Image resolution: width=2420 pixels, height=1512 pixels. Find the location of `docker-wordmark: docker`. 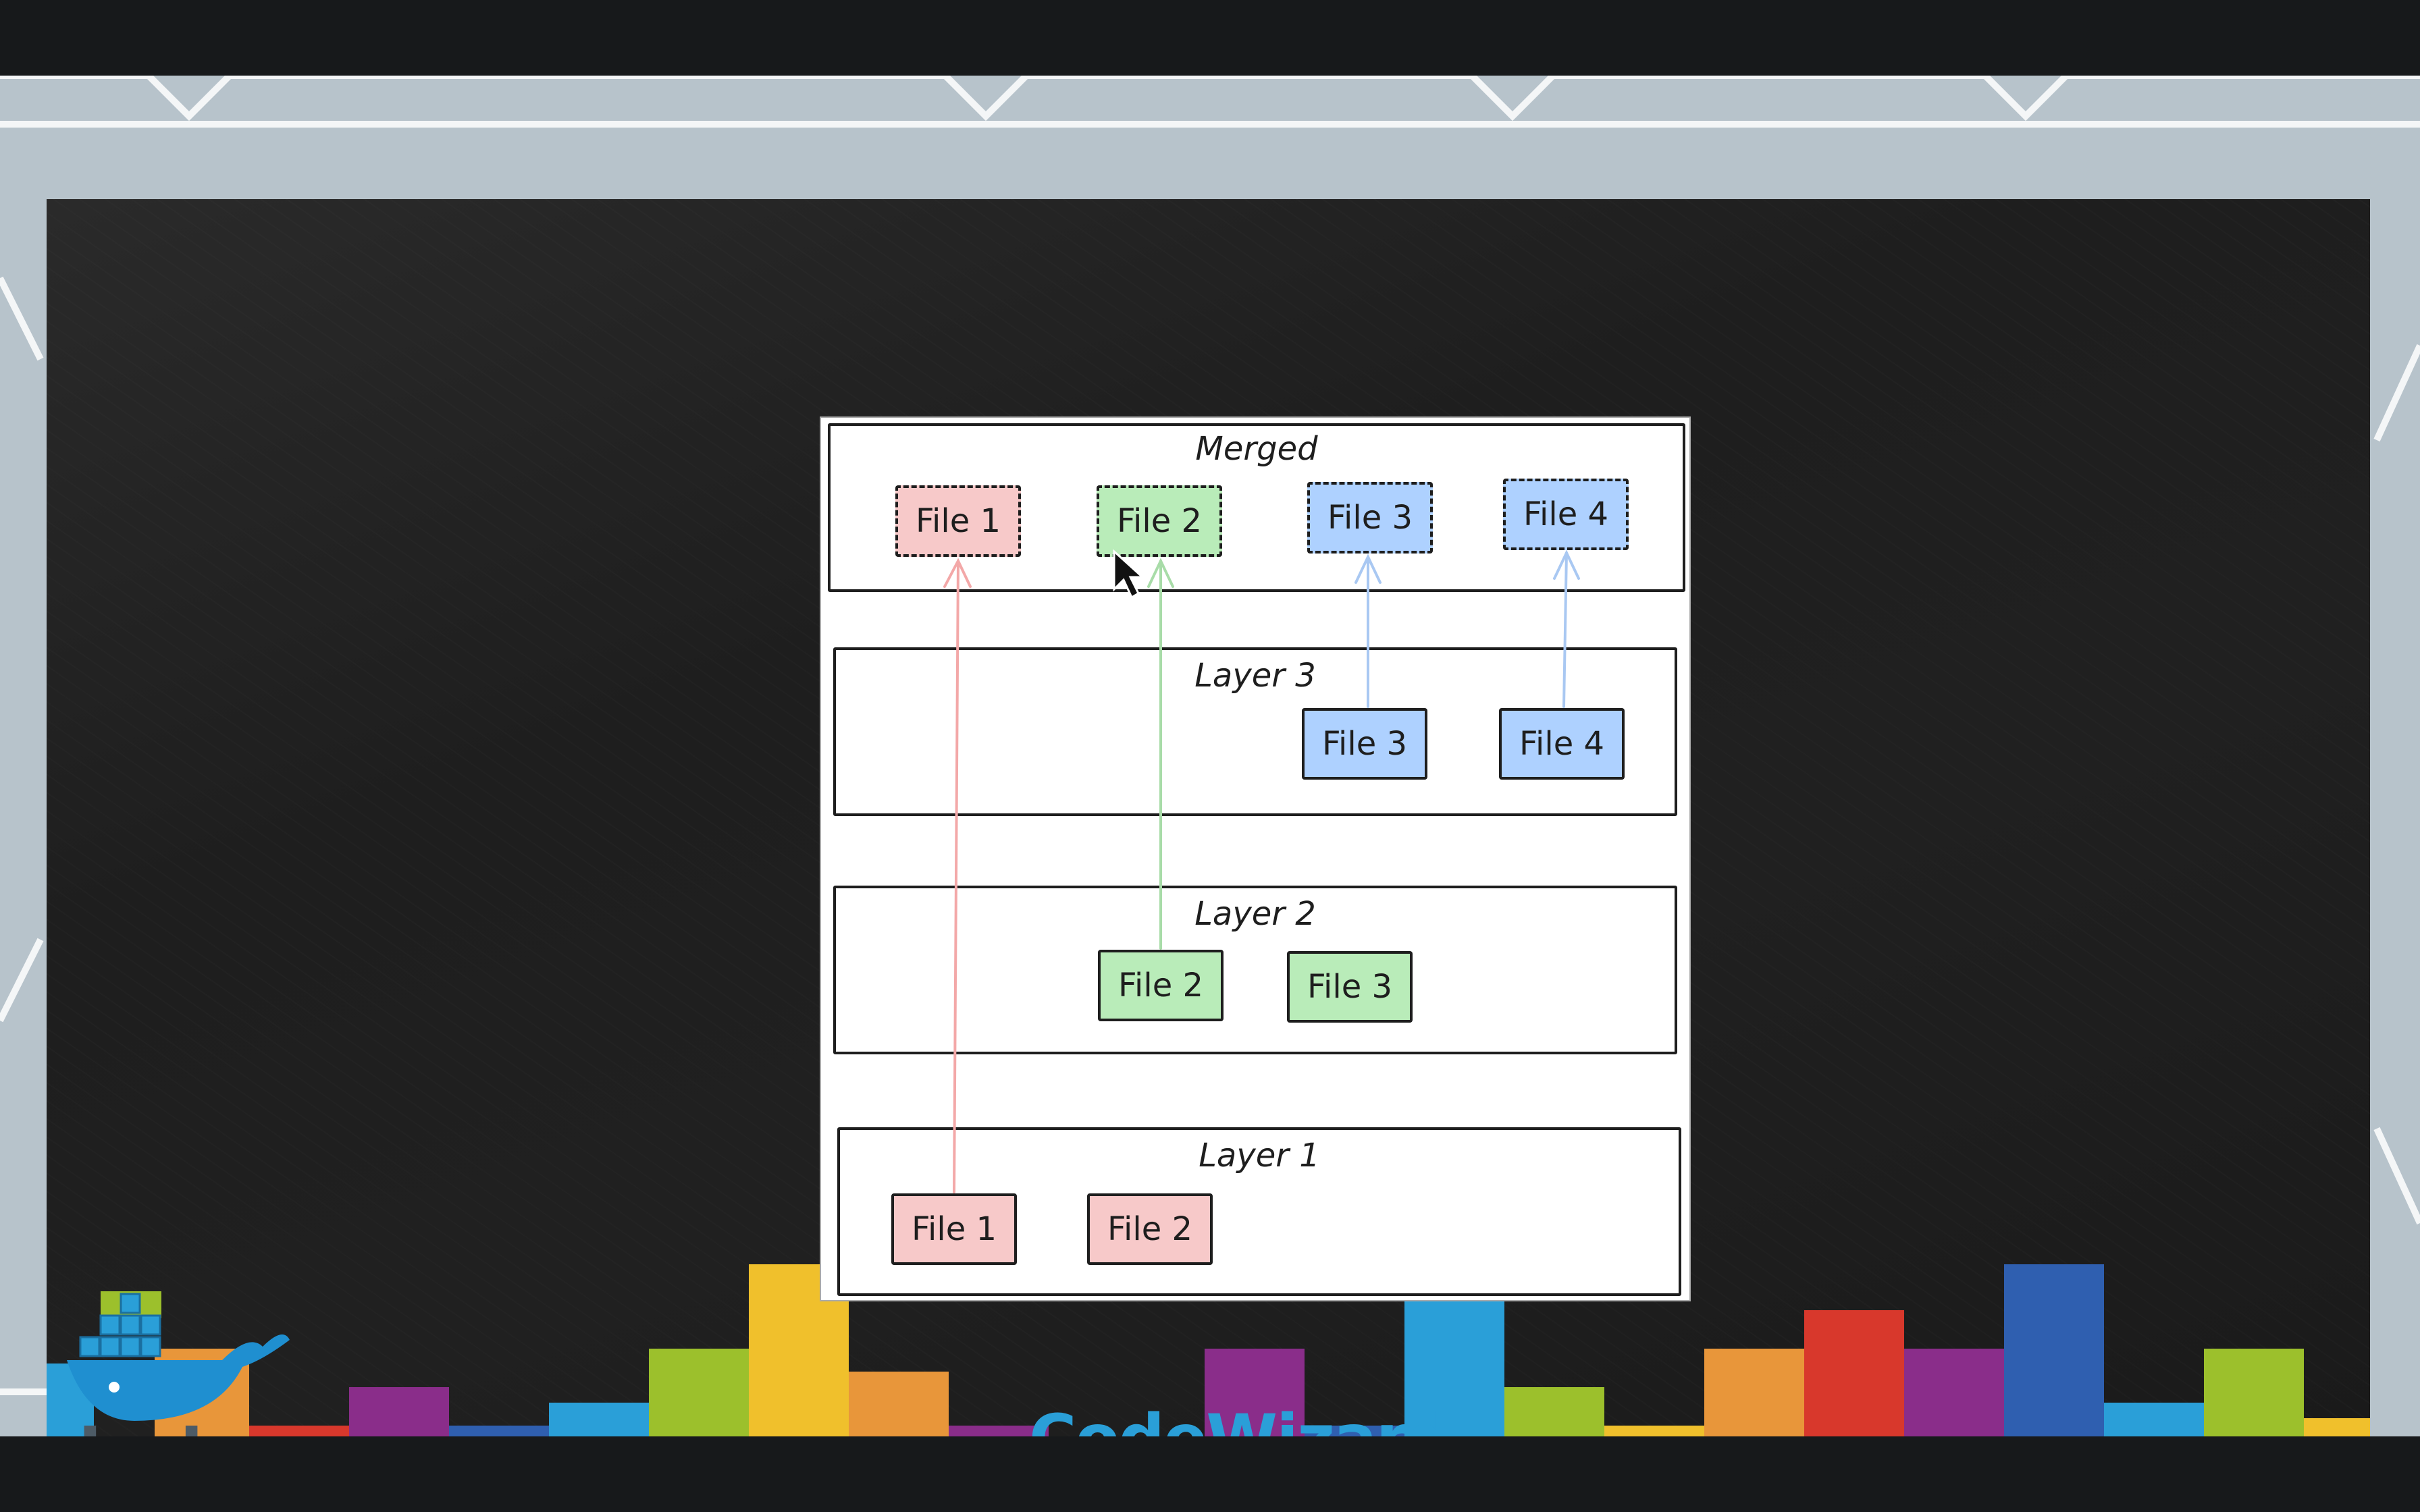

docker-wordmark: docker is located at coordinates (175, 1425).